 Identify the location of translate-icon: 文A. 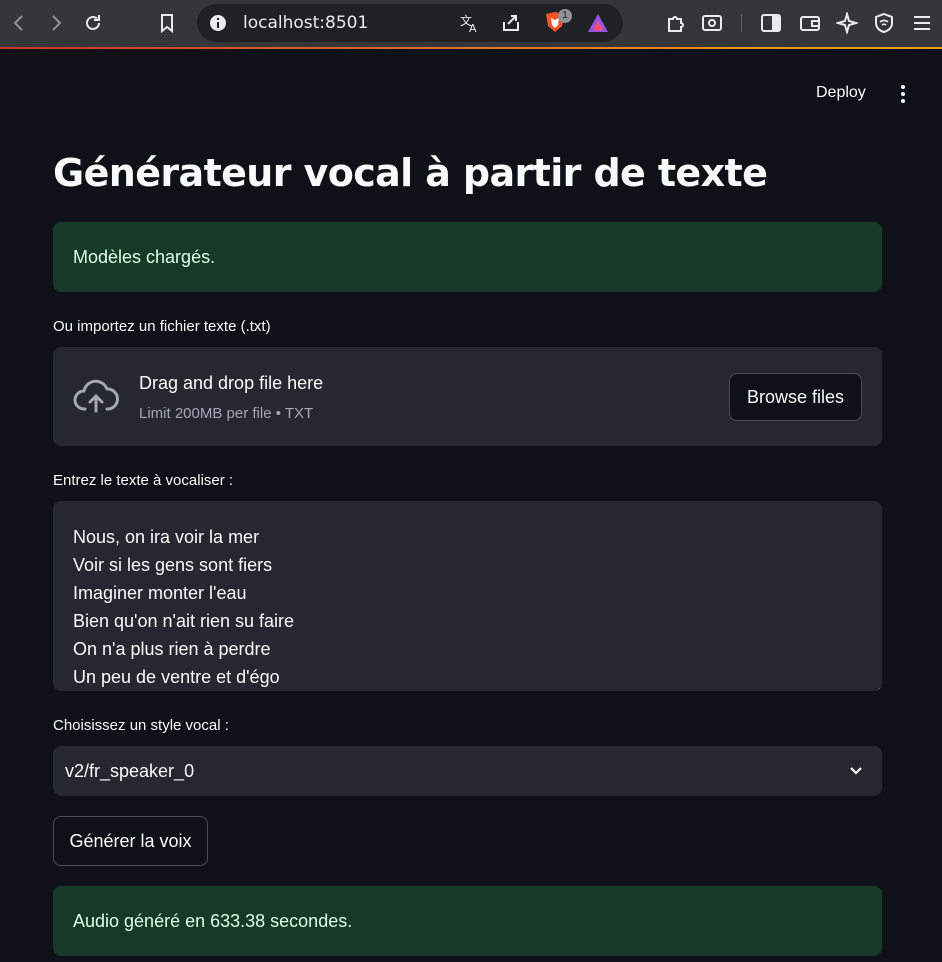
(470, 25).